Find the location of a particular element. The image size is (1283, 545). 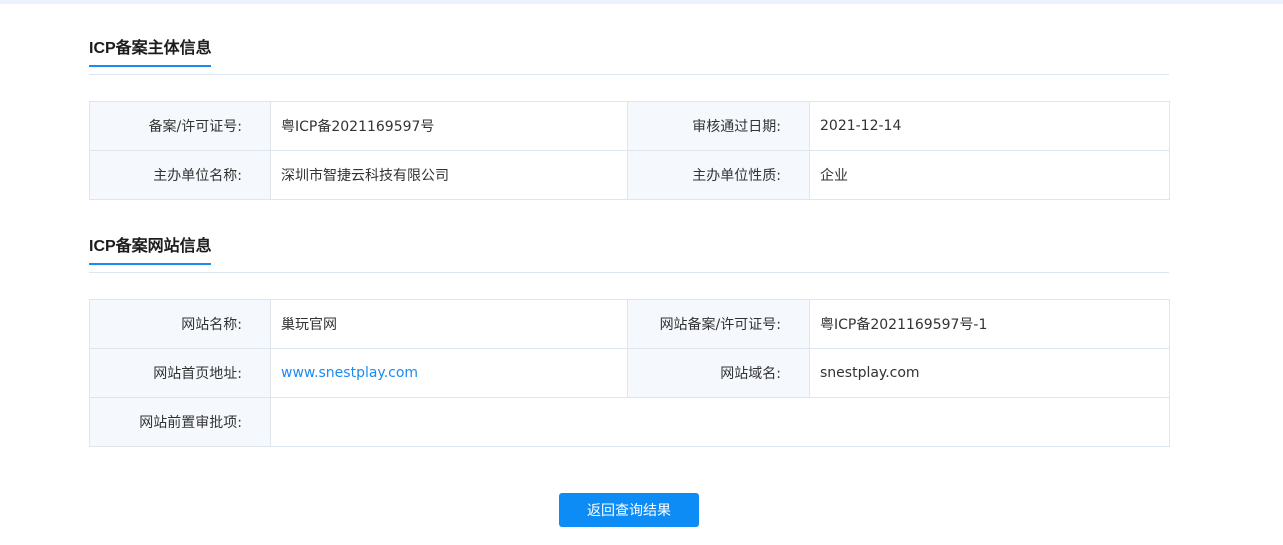

record-number-label: 备案/许可证号: is located at coordinates (180, 126).